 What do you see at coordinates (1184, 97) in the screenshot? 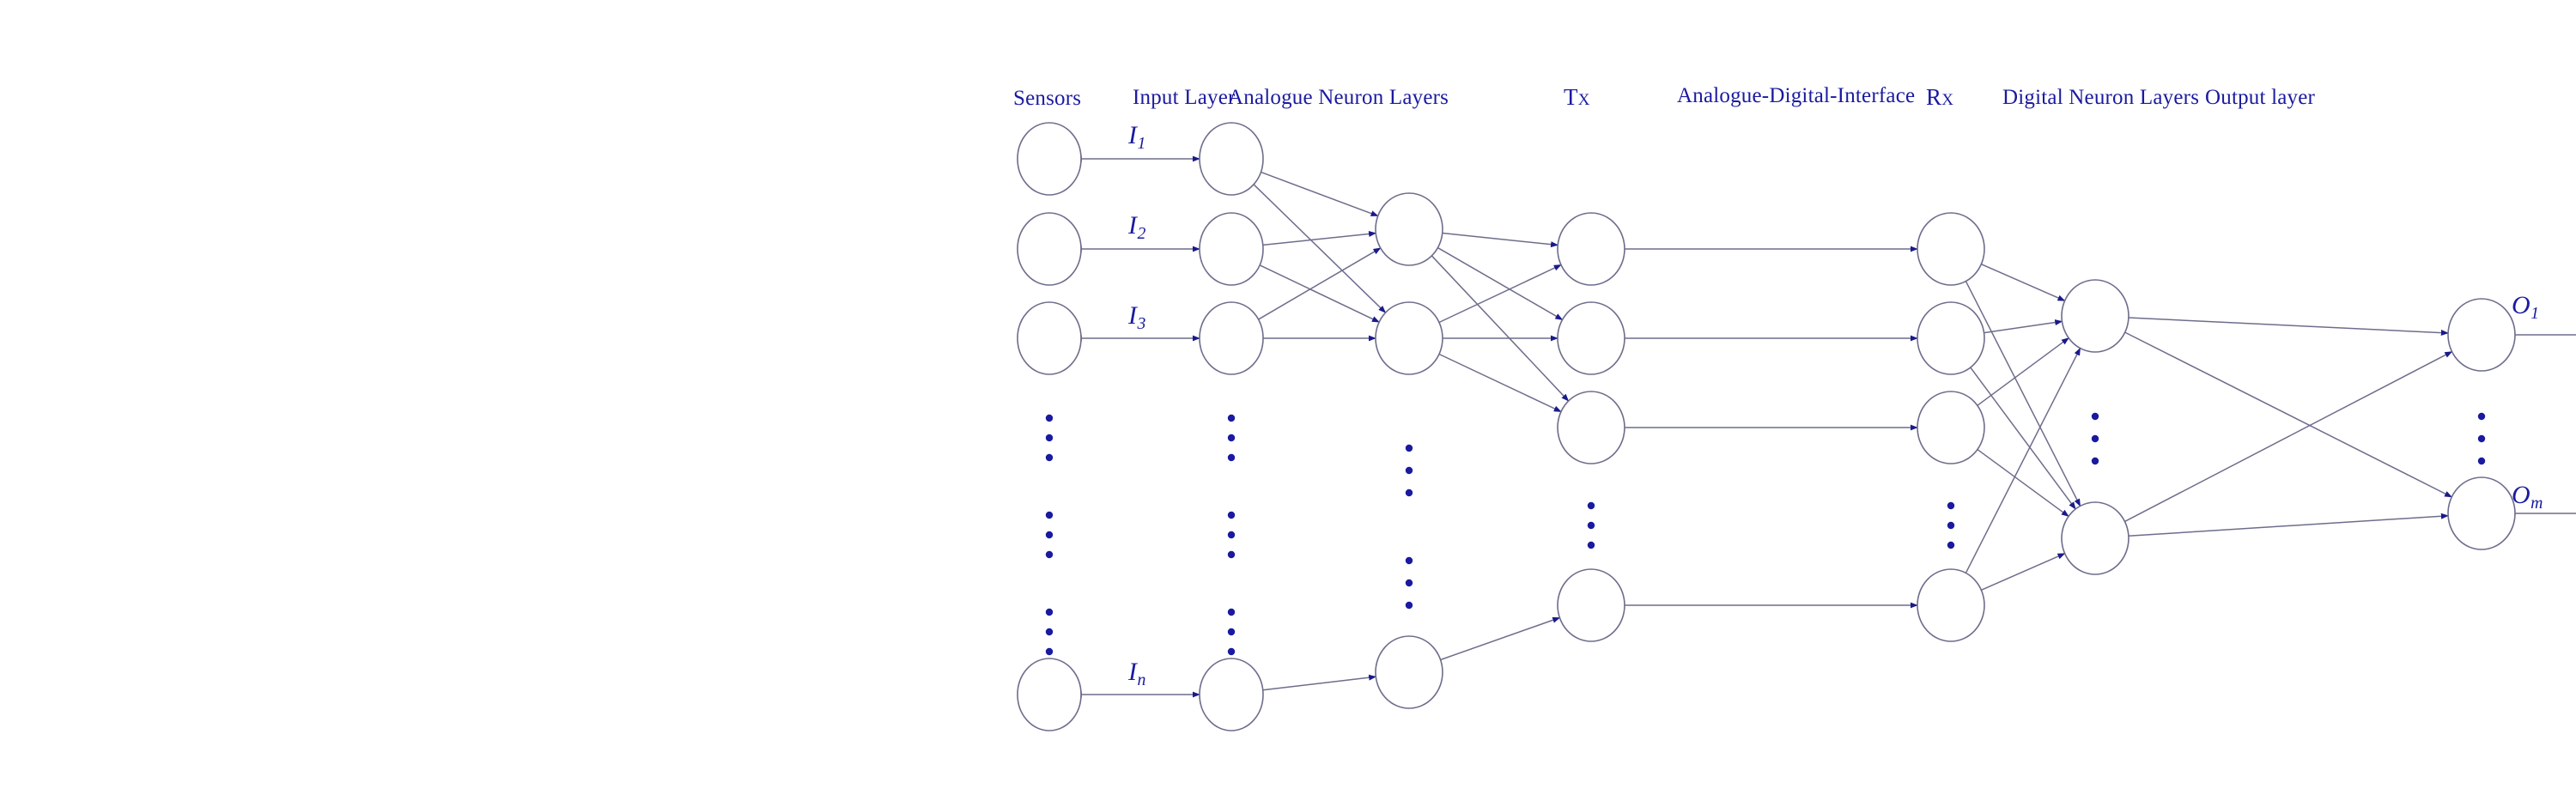
I see `column-label-input-layer: Input Layer` at bounding box center [1184, 97].